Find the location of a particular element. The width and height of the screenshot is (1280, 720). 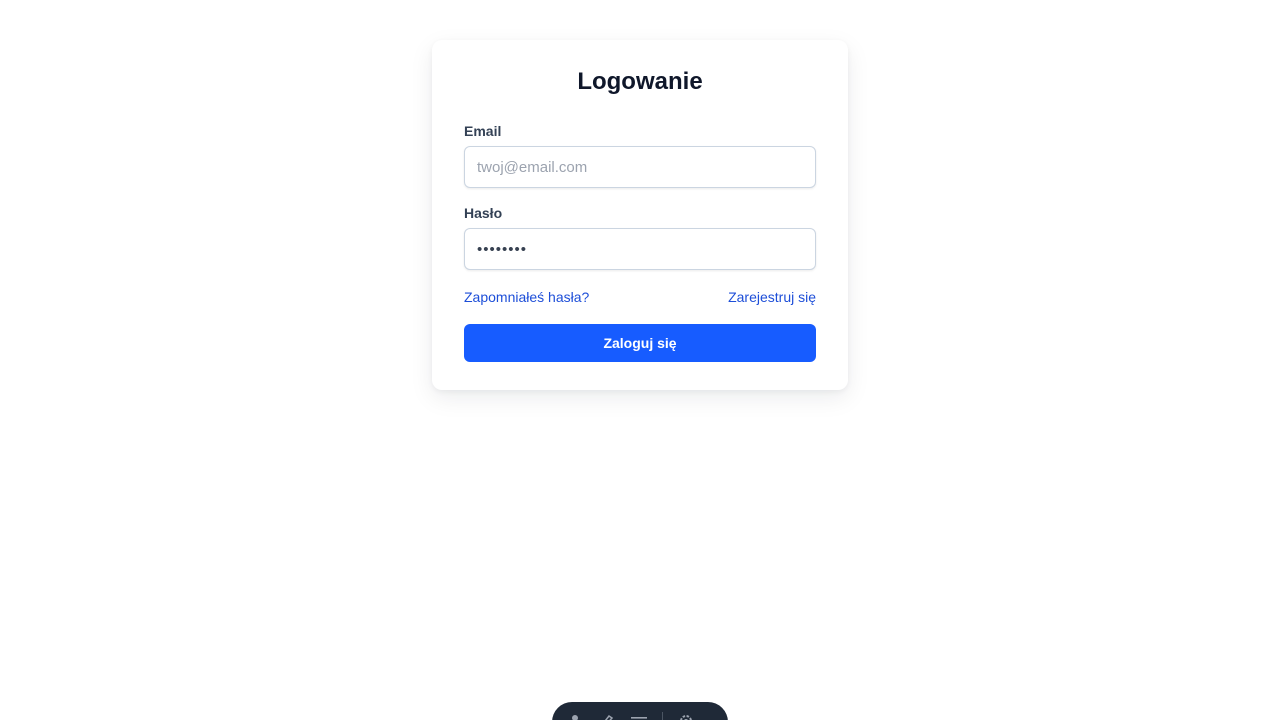

brush-icon is located at coordinates (607, 716).